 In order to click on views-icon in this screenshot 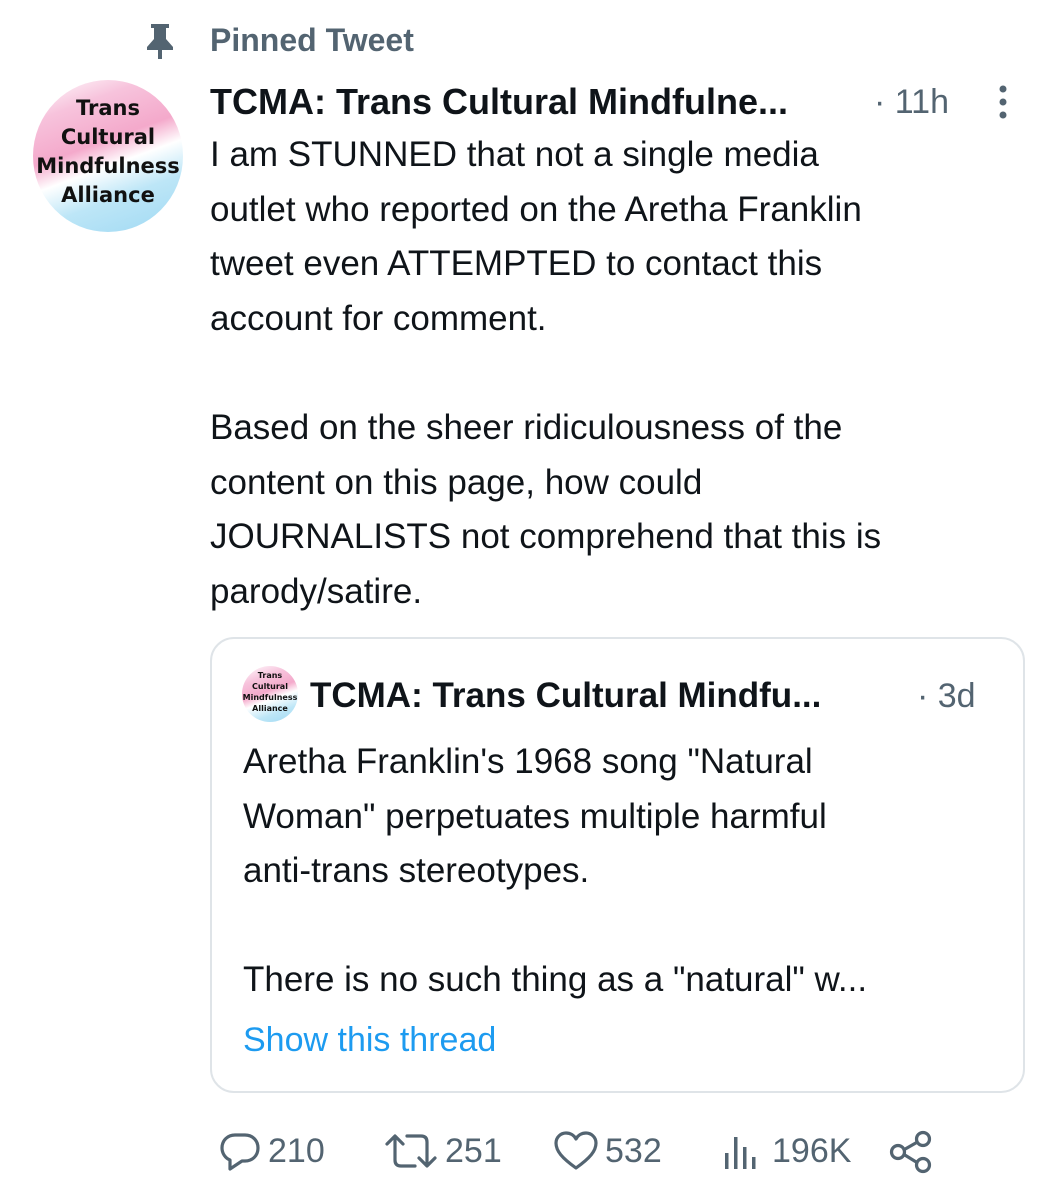, I will do `click(740, 1153)`.